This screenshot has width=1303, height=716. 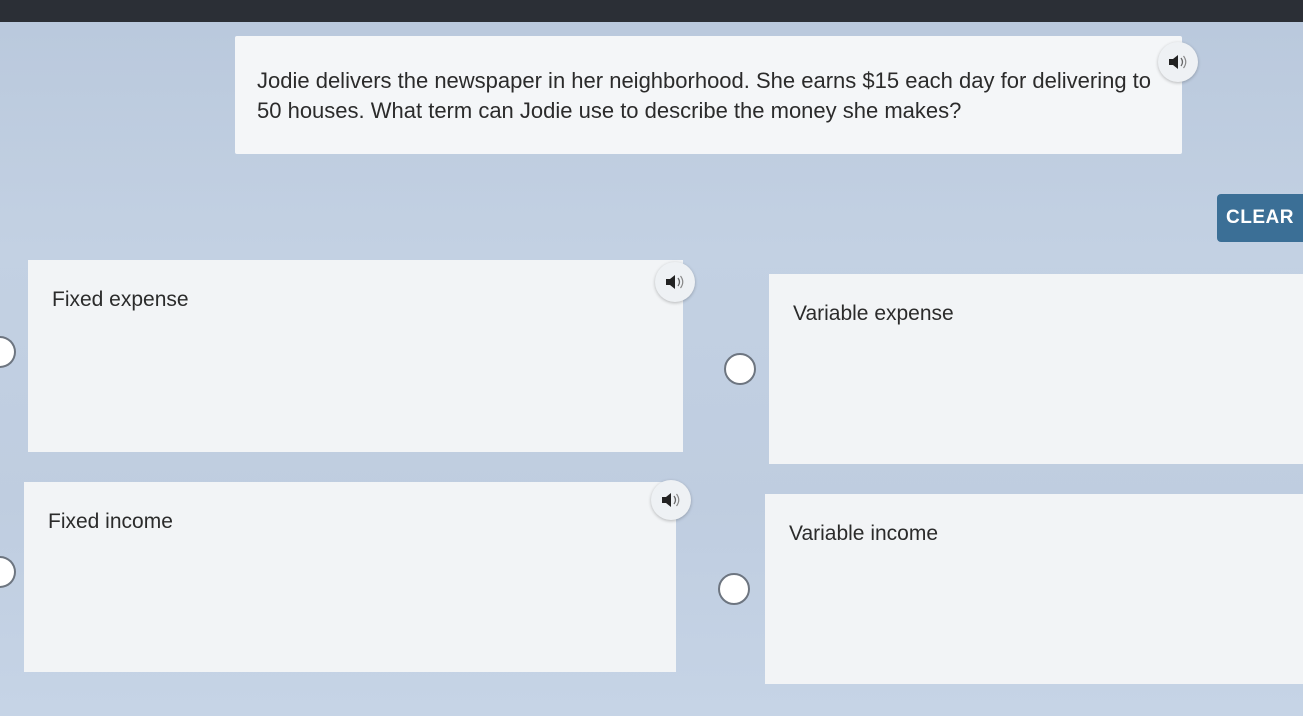 I want to click on option-variable-income: Variable income, so click(x=1034, y=589).